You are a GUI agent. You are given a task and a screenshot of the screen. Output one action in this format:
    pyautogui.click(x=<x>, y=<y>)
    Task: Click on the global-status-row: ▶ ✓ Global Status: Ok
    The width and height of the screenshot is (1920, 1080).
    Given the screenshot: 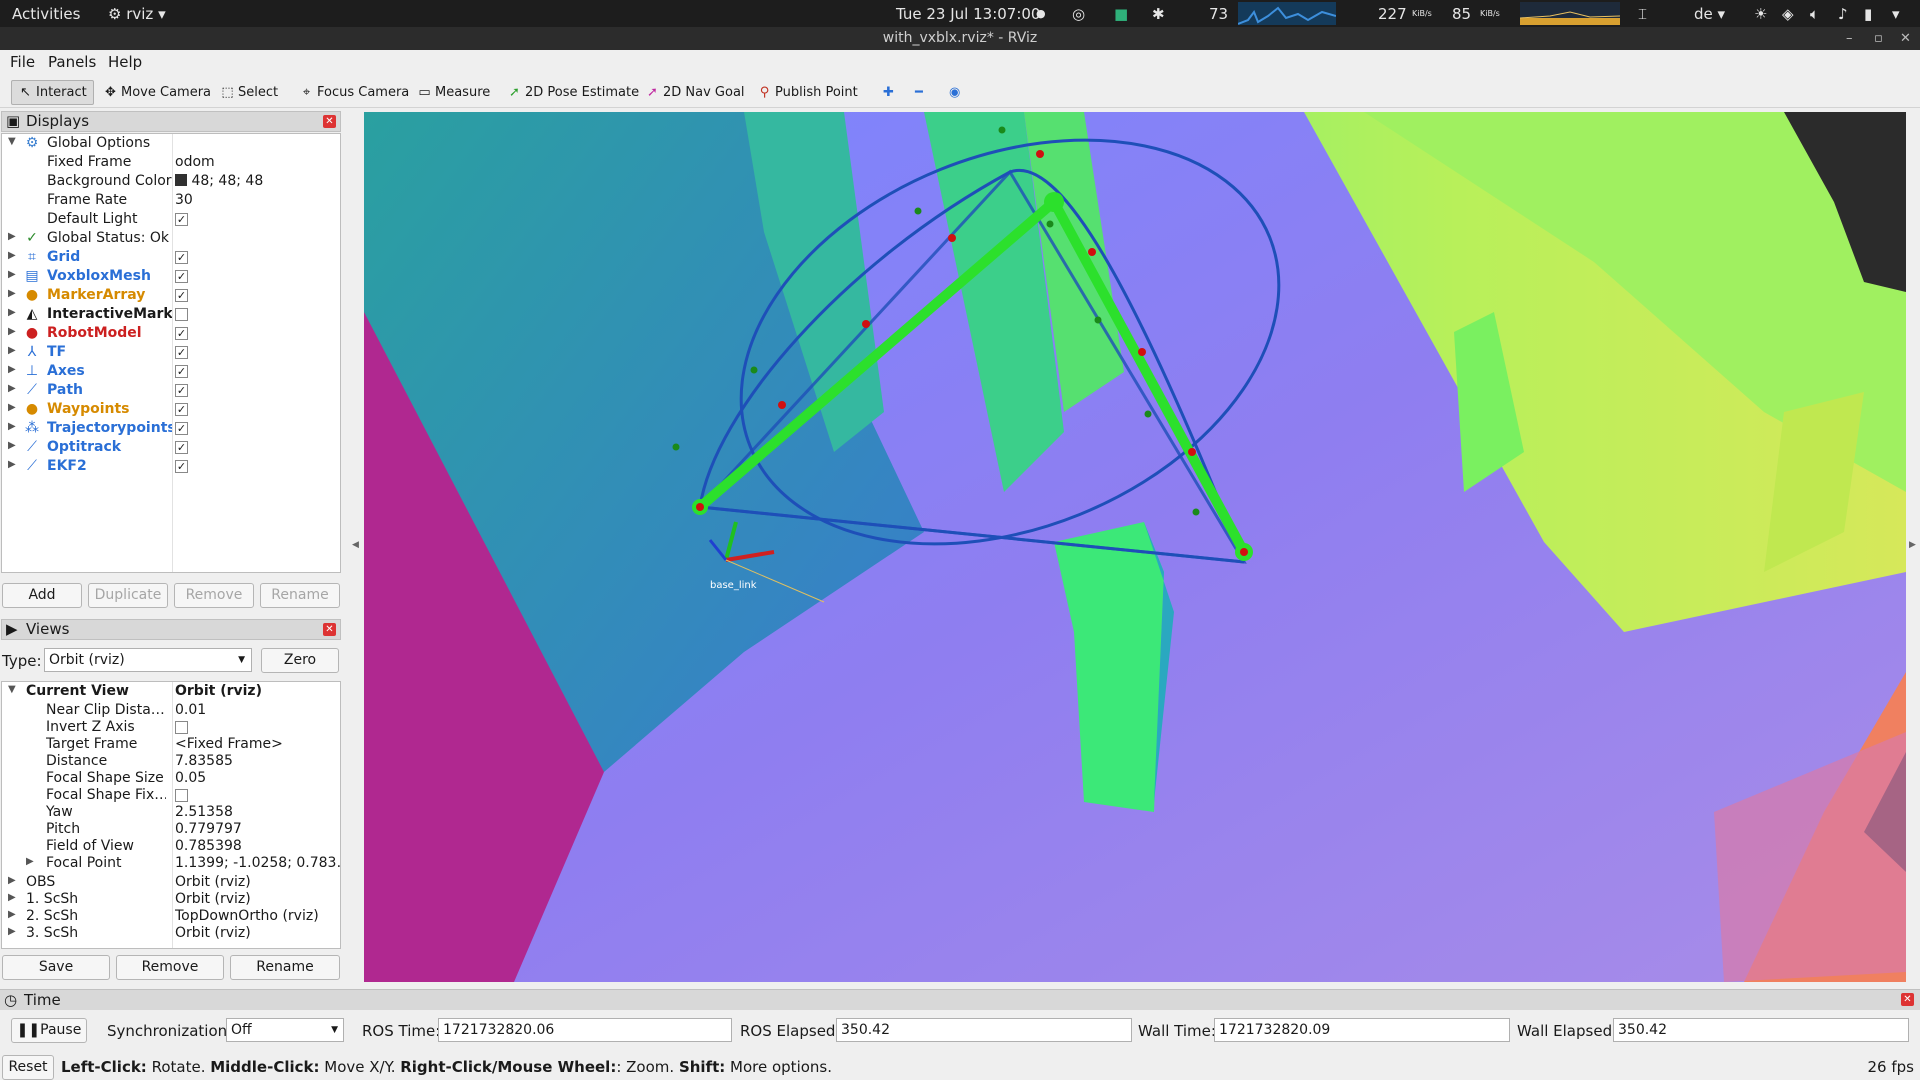 What is the action you would take?
    pyautogui.click(x=171, y=239)
    